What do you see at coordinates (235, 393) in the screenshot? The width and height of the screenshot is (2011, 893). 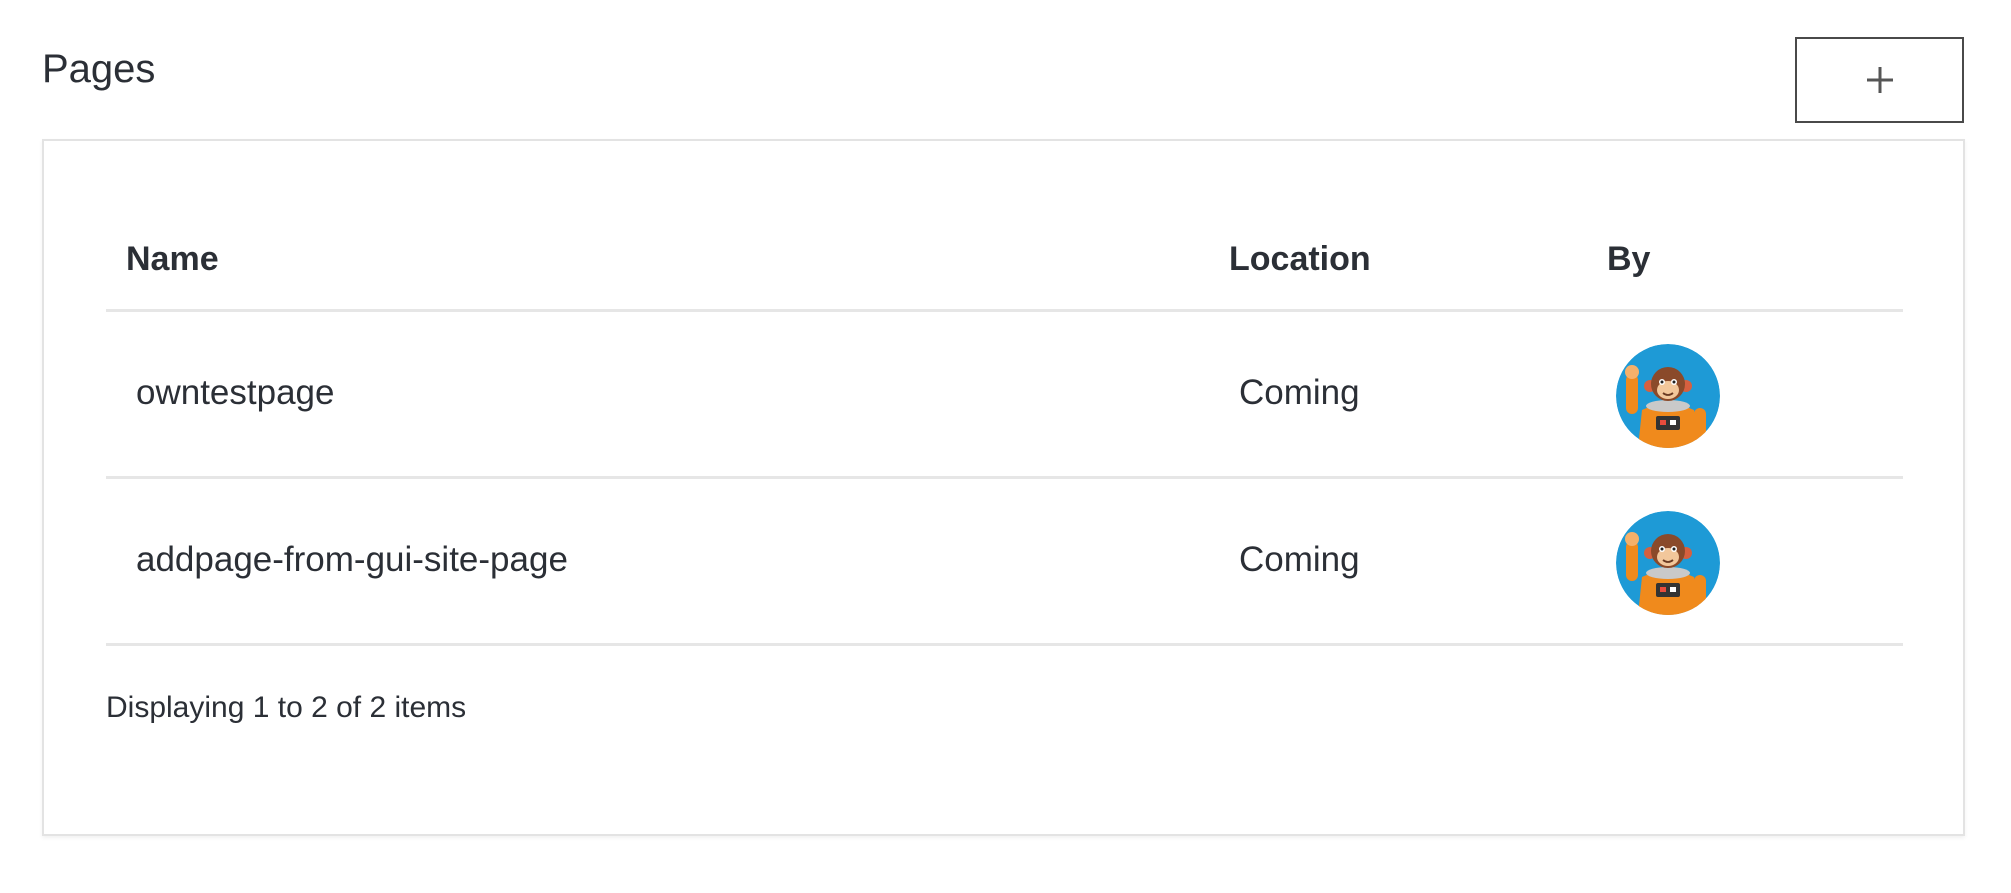 I see `page-name-link: owntestpage` at bounding box center [235, 393].